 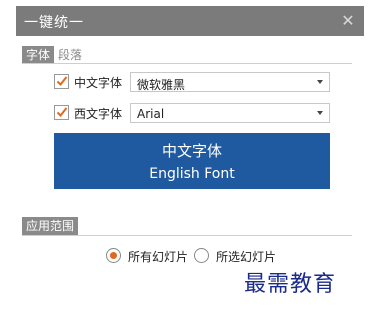 What do you see at coordinates (161, 85) in the screenshot?
I see `chinese-font-value: 微软雅黑` at bounding box center [161, 85].